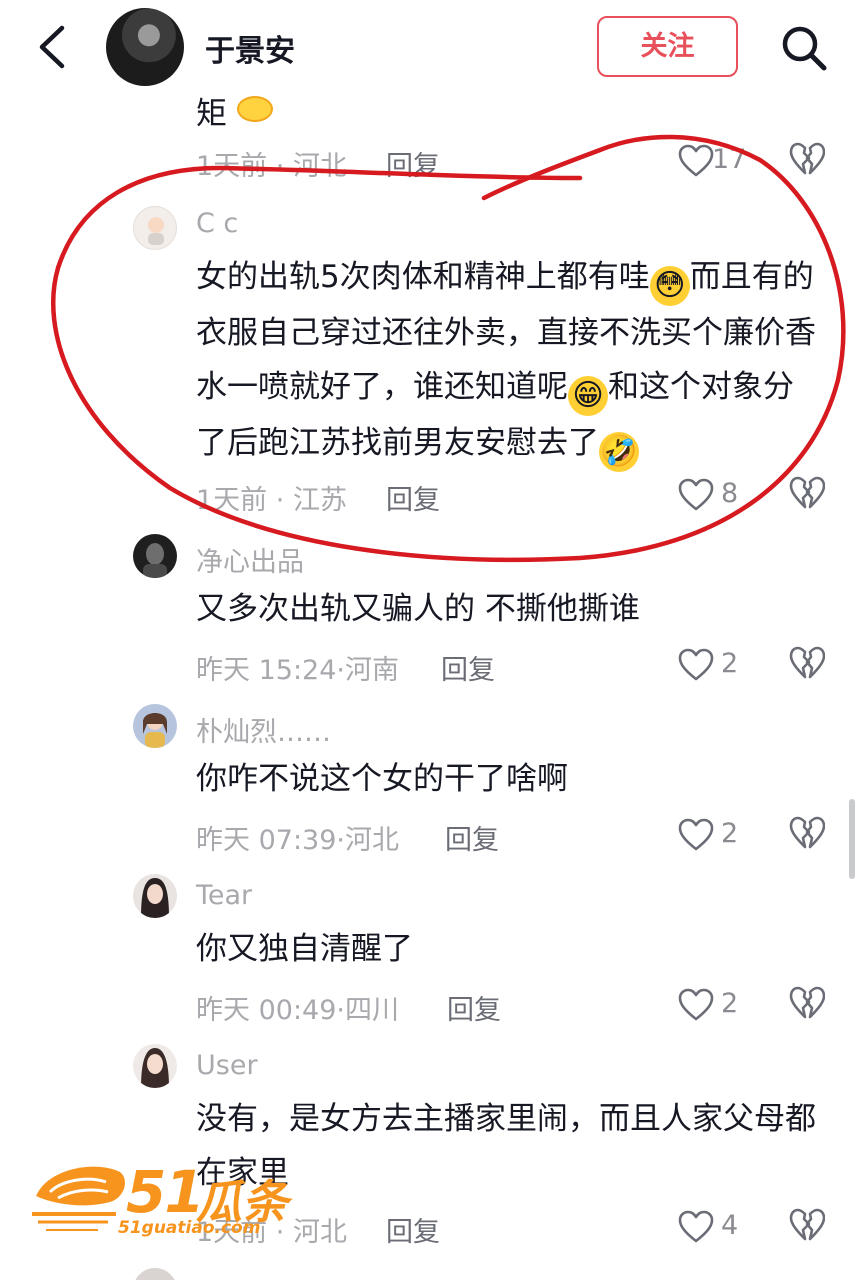  I want to click on comment-text: 矩, so click(211, 114).